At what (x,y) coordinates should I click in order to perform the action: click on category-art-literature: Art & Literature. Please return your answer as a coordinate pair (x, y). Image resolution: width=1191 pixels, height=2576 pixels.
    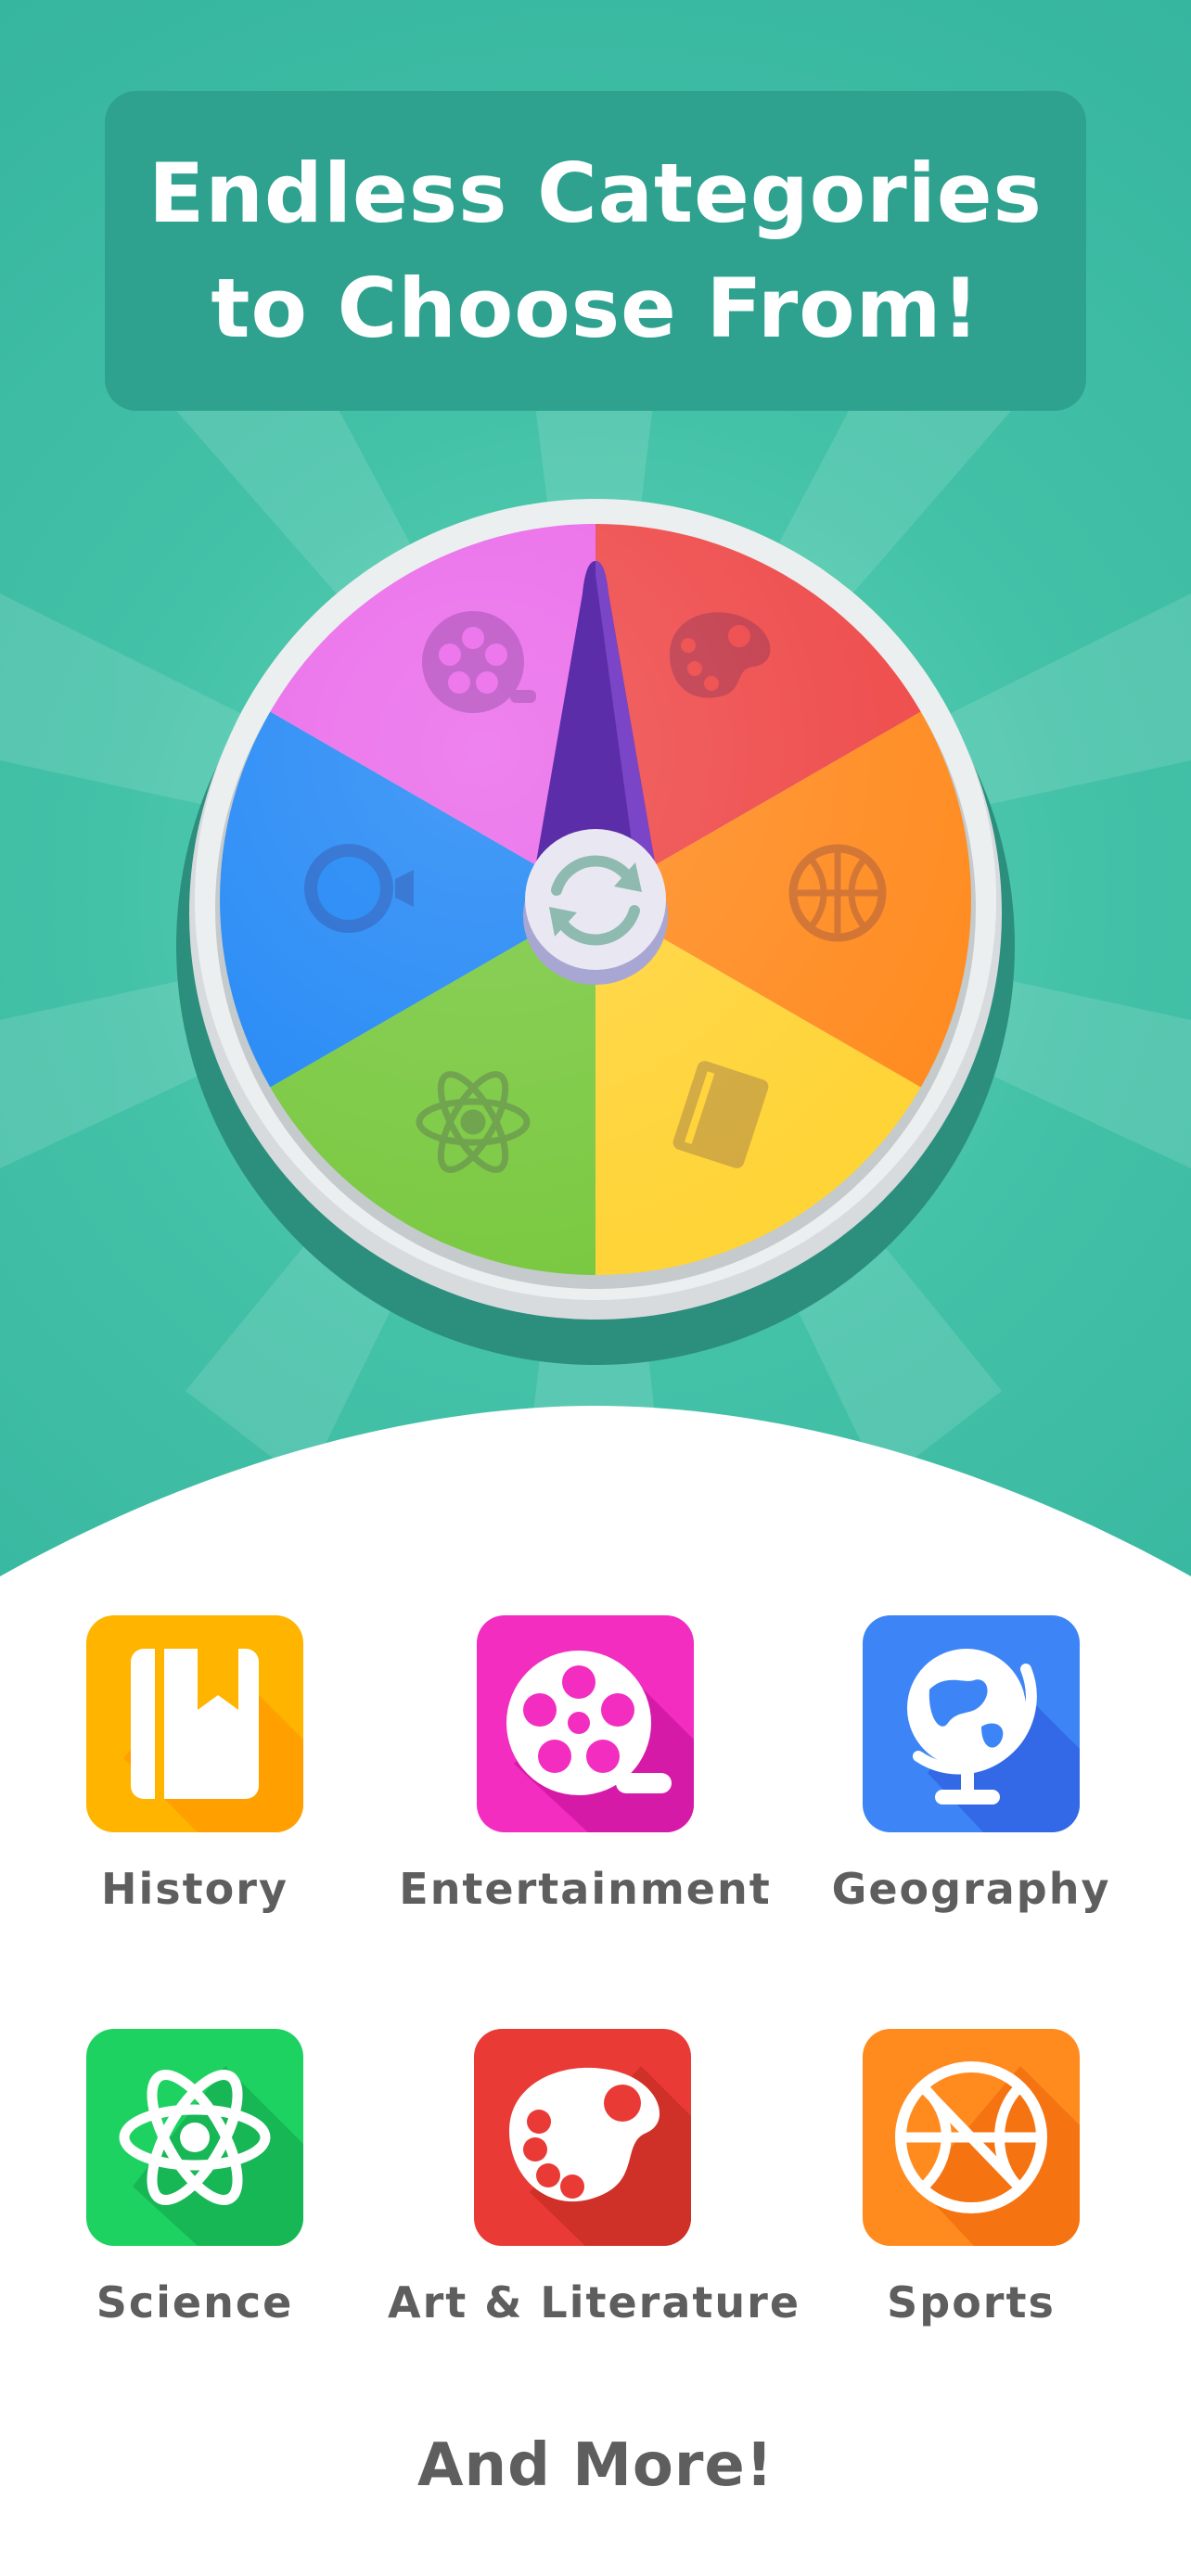
    Looking at the image, I should click on (594, 2196).